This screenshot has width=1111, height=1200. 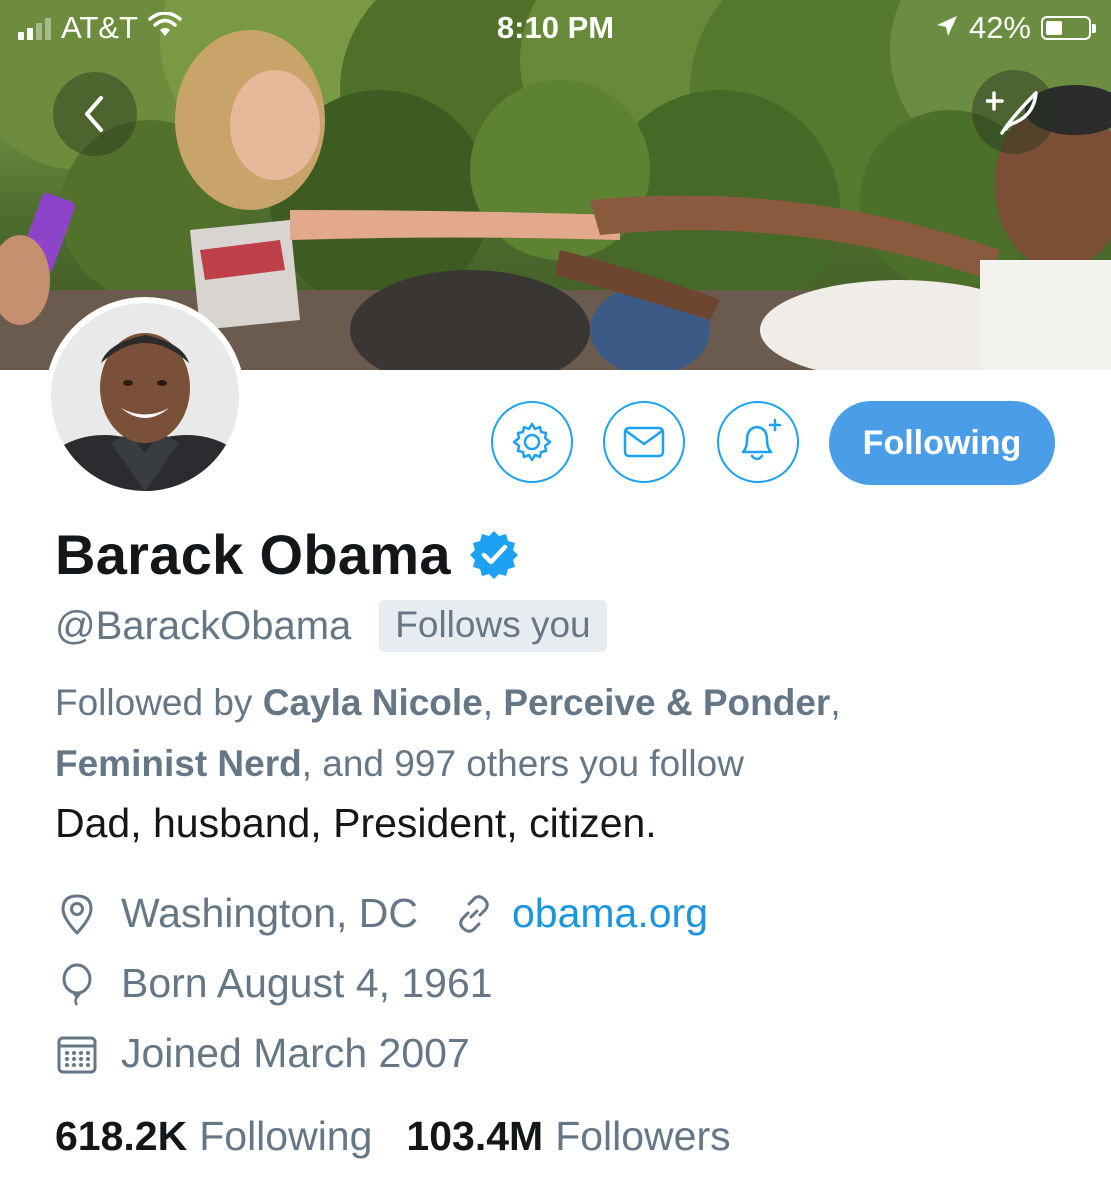 What do you see at coordinates (269, 913) in the screenshot?
I see `location-text: Washington, DC` at bounding box center [269, 913].